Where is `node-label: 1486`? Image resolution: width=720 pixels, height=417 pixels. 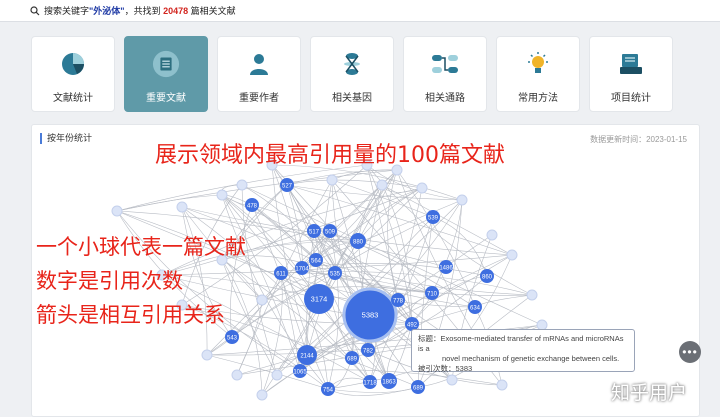 node-label: 1486 is located at coordinates (446, 269).